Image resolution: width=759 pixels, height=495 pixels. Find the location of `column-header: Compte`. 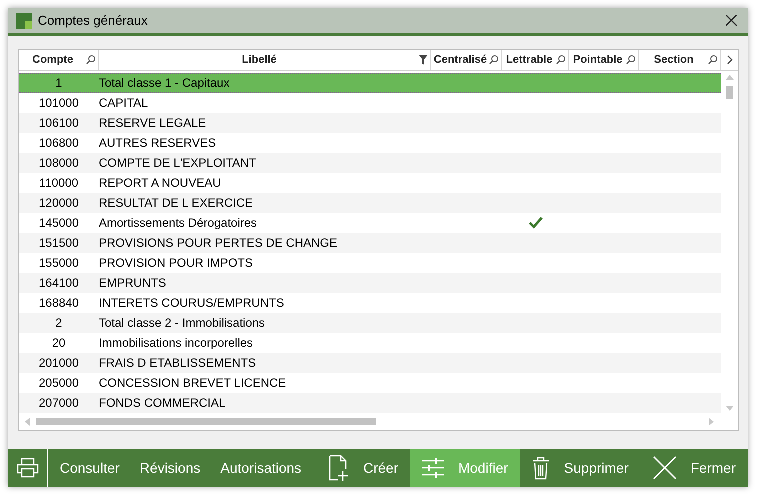

column-header: Compte is located at coordinates (59, 60).